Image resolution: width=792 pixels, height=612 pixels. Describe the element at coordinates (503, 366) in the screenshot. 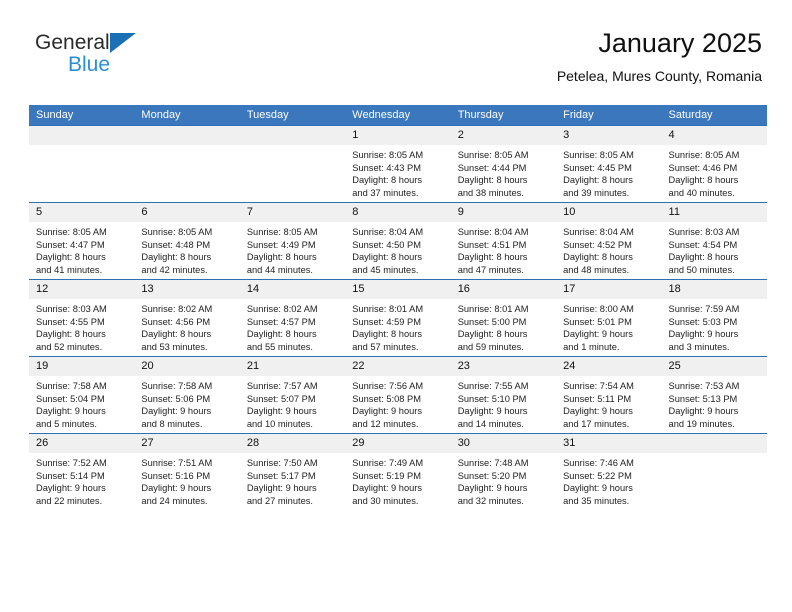

I see `day-number: 23` at that location.